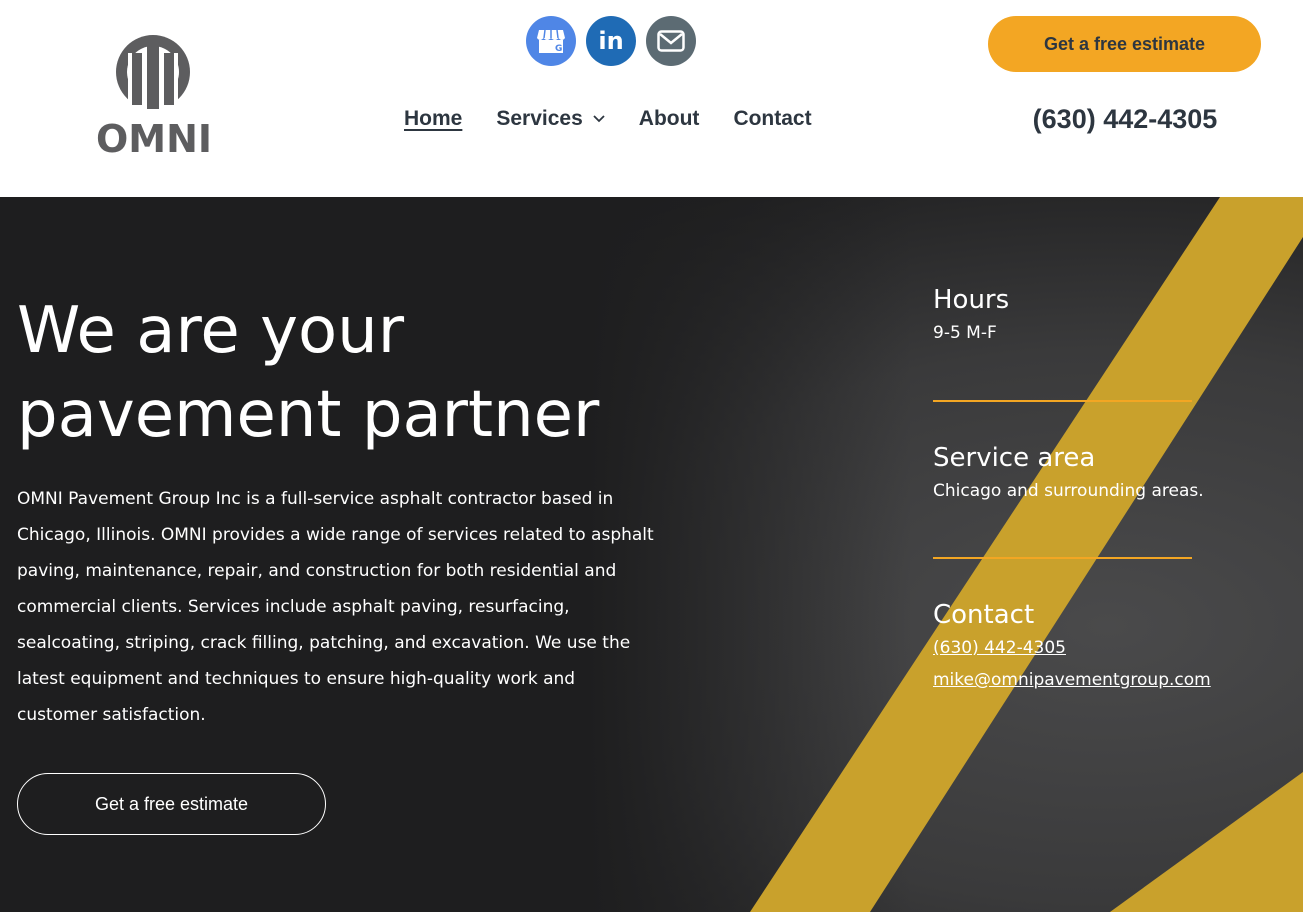 This screenshot has width=1303, height=912. I want to click on nav-home: Home, so click(433, 119).